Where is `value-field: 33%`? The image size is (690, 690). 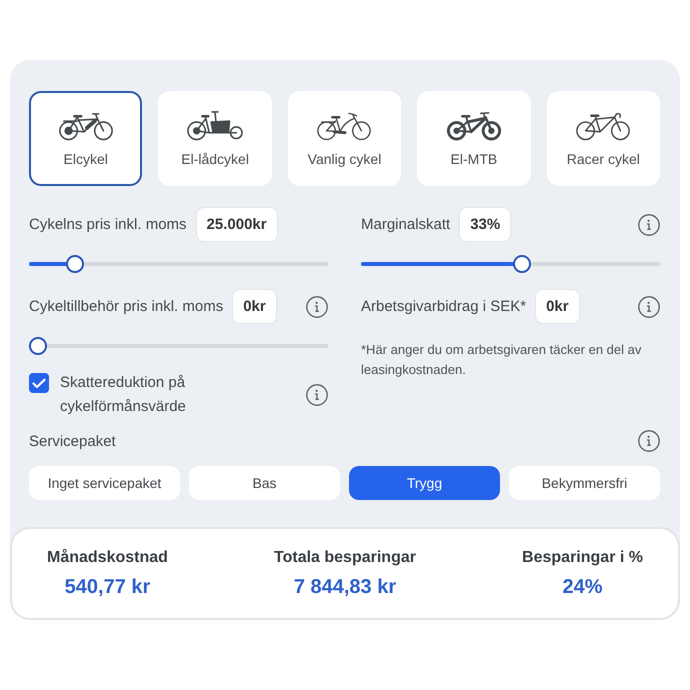 value-field: 33% is located at coordinates (485, 224).